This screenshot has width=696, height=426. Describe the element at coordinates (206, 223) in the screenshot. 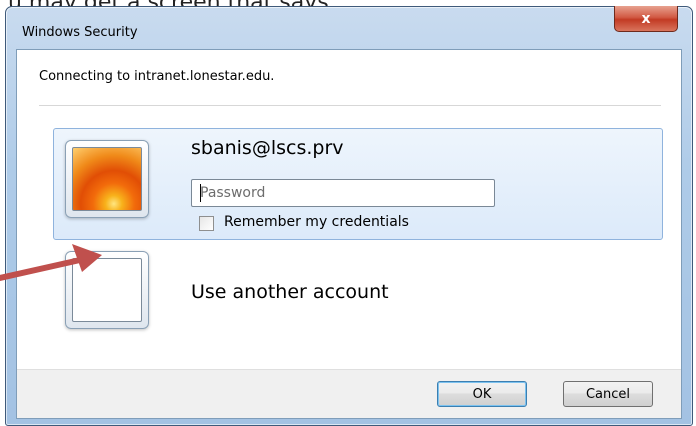

I see `remember-credentials-checkbox` at that location.